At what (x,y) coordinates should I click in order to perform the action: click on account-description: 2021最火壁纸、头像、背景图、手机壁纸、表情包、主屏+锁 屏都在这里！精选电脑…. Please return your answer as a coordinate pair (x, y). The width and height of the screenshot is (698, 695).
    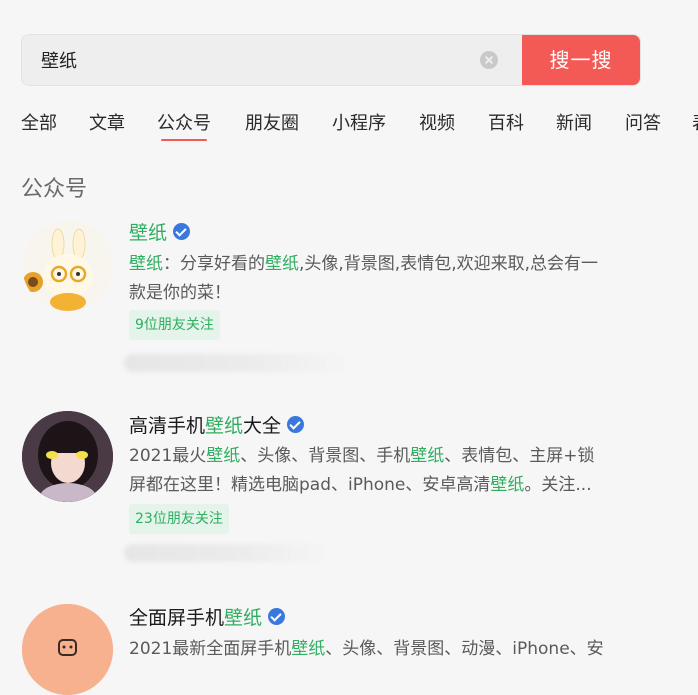
    Looking at the image, I should click on (362, 470).